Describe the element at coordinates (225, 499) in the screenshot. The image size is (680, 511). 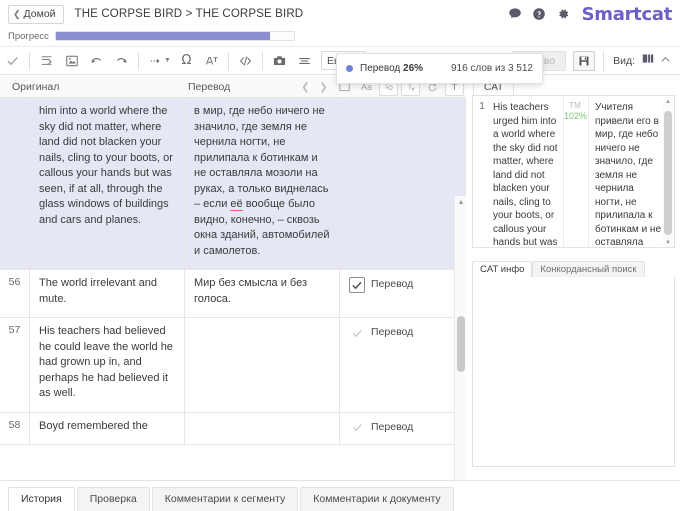
I see `tab-segment-comments: Комментарии к сегменту` at that location.